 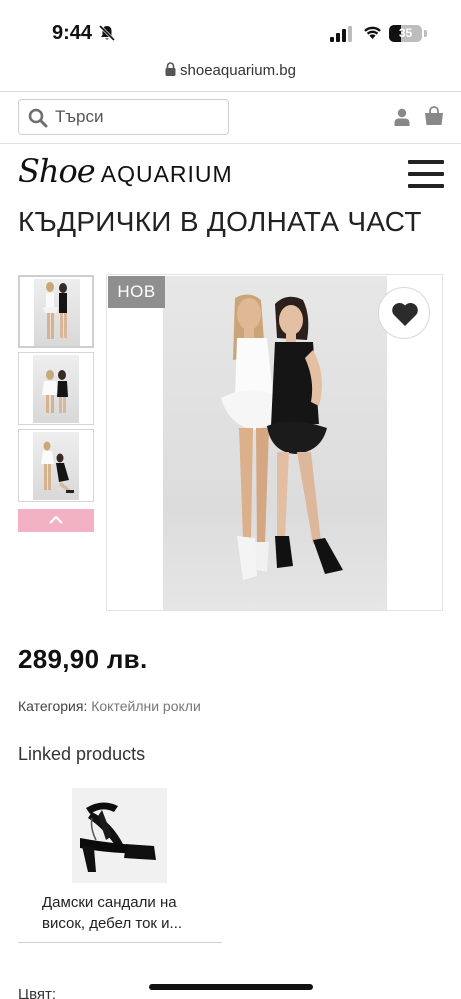 I want to click on battery-indicator: 35, so click(x=405, y=33).